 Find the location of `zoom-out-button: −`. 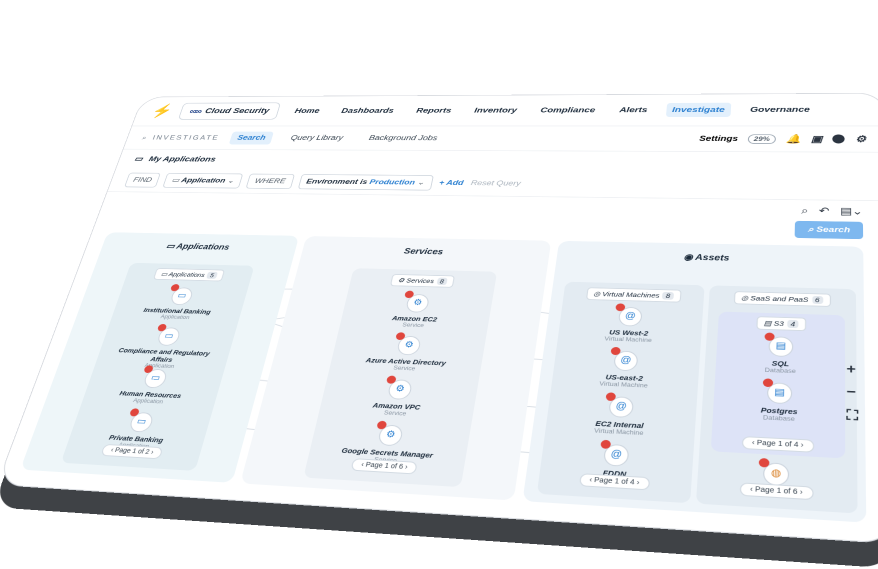

zoom-out-button: − is located at coordinates (851, 392).